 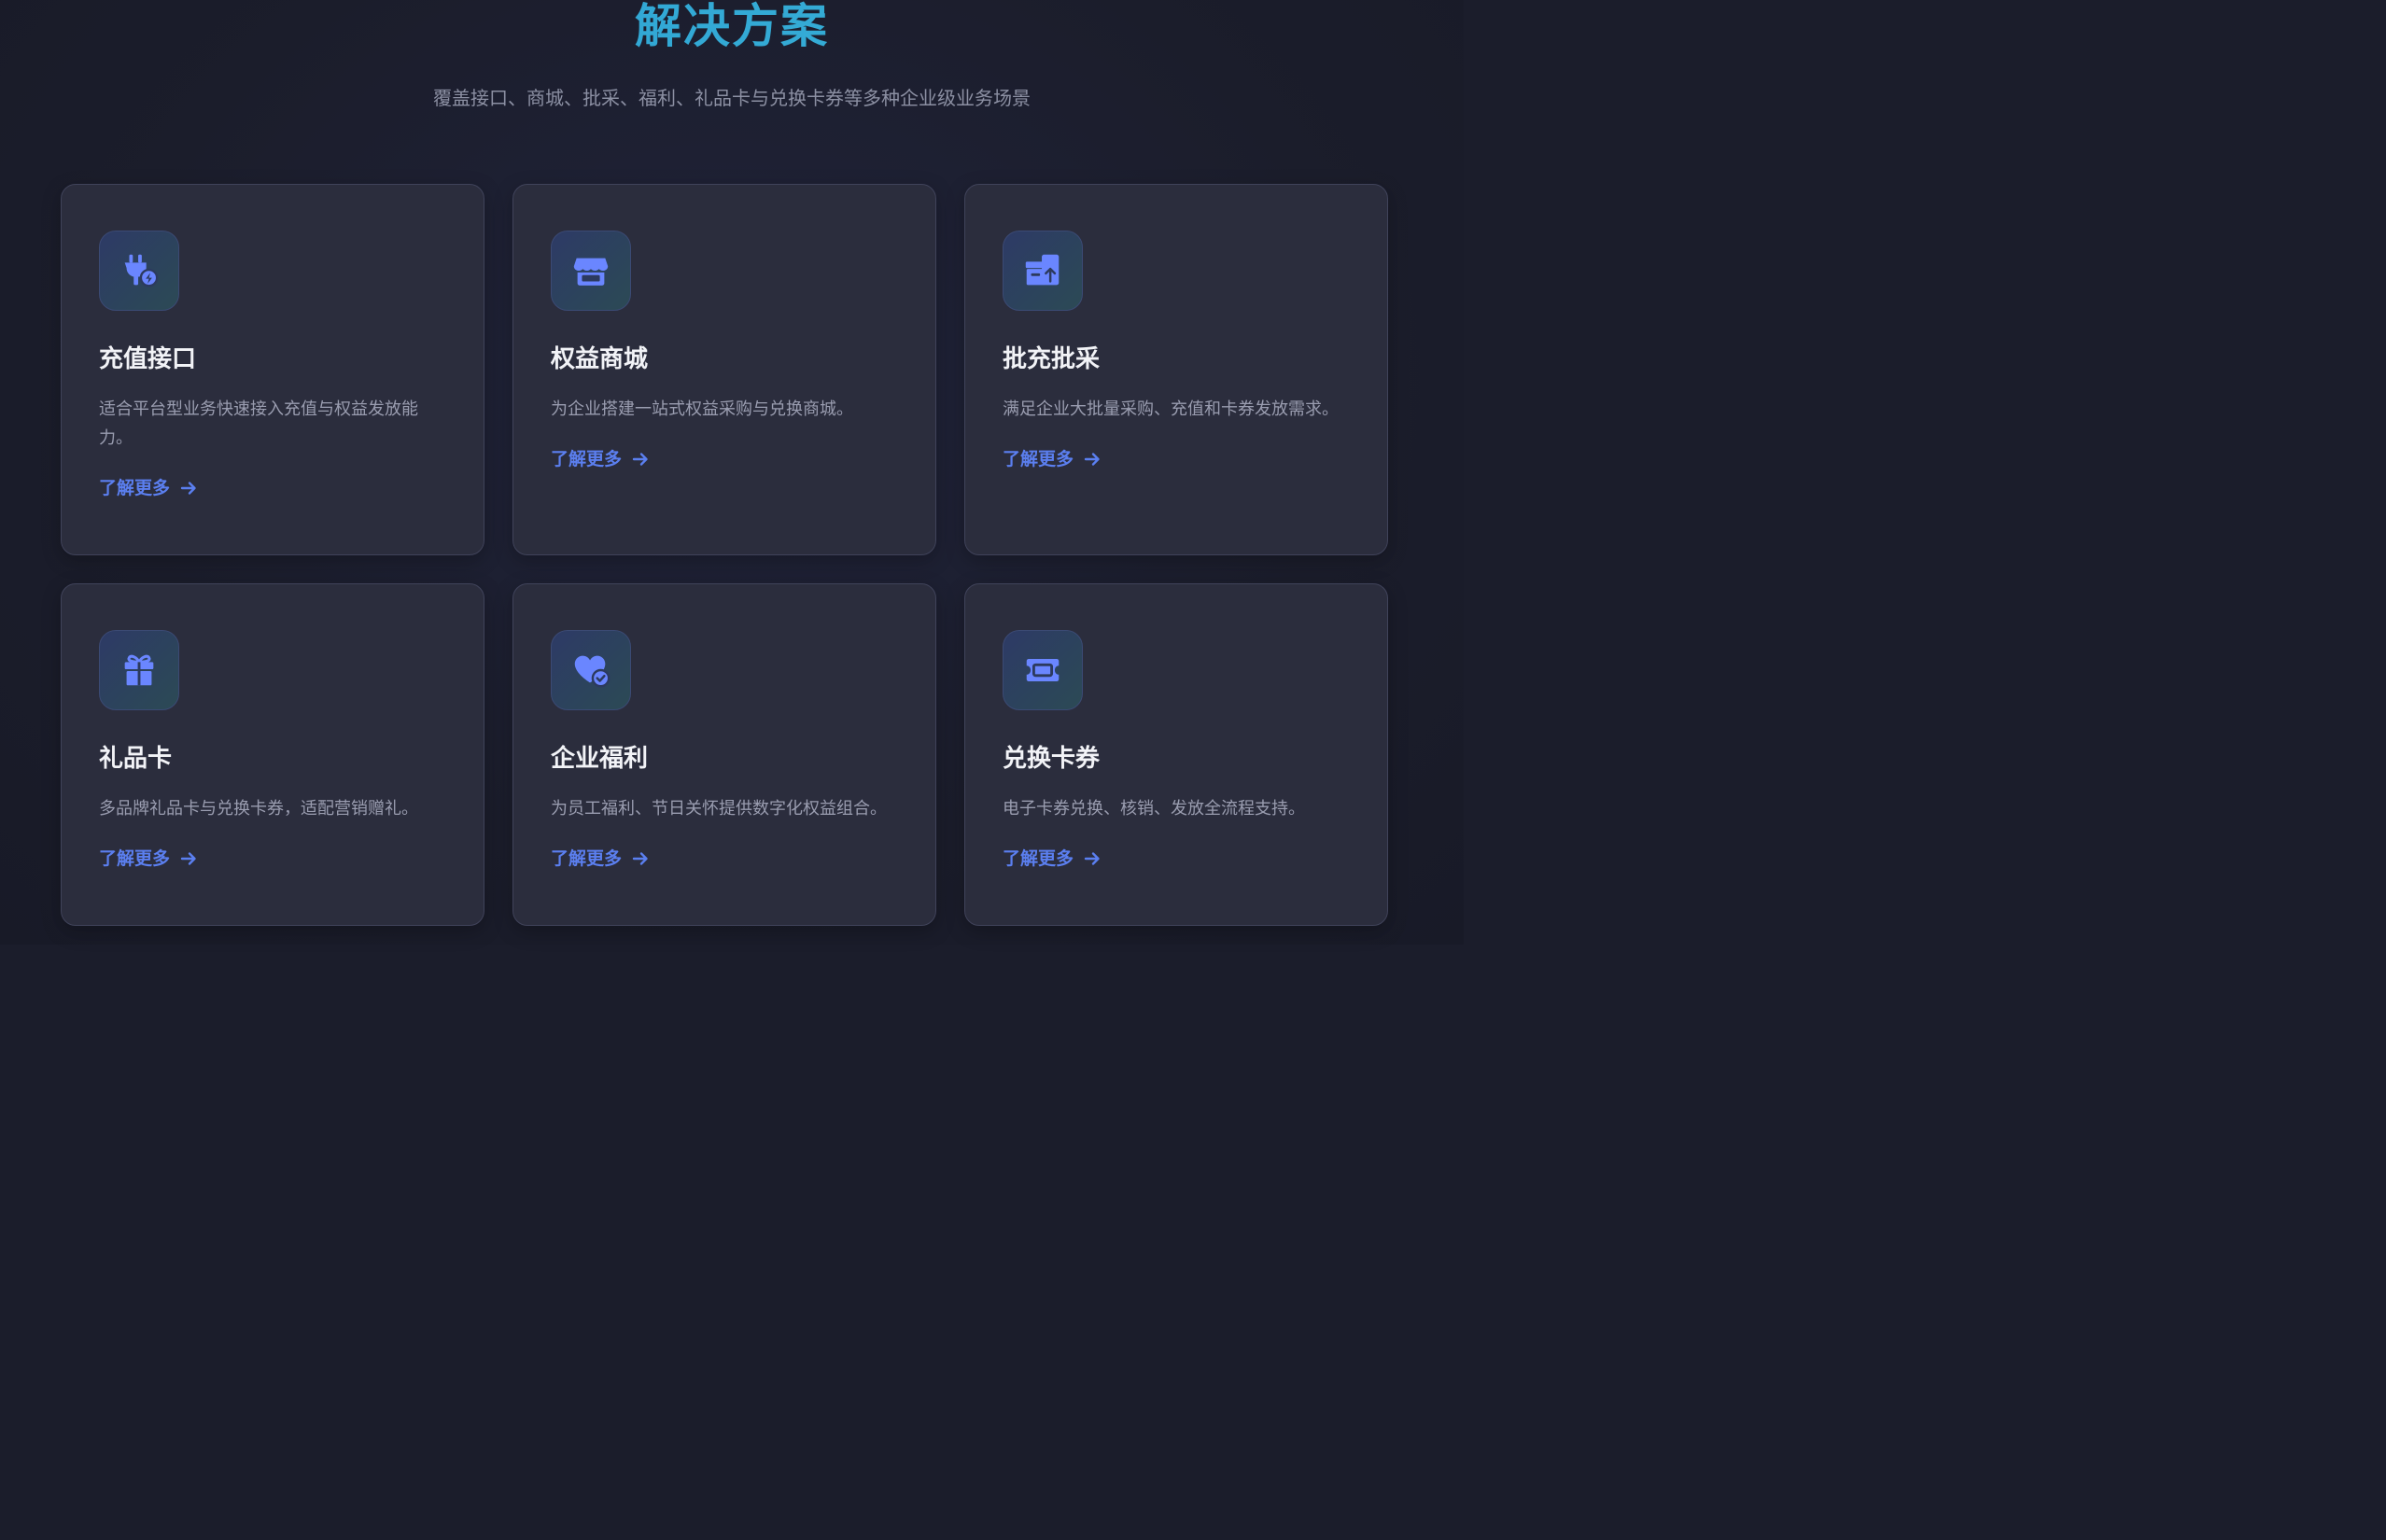 What do you see at coordinates (1171, 409) in the screenshot?
I see `card-description: 满足企业大批量采购、充值和卡券发放需求。` at bounding box center [1171, 409].